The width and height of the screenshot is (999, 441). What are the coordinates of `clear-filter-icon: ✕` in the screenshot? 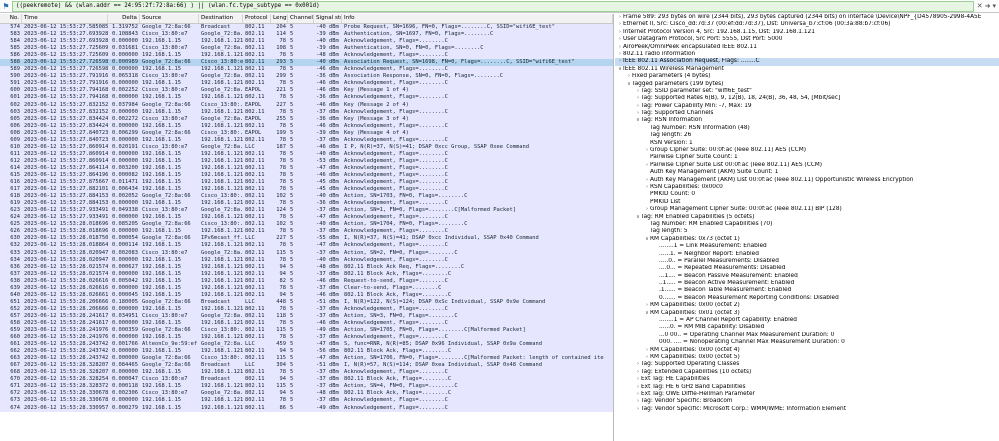 It's located at (980, 6).